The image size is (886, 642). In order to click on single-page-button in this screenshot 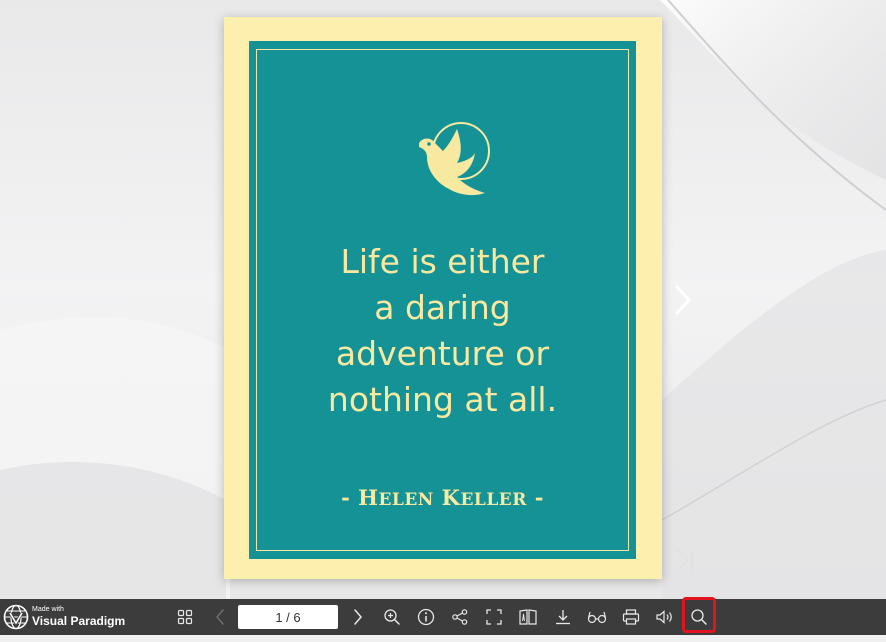, I will do `click(528, 617)`.